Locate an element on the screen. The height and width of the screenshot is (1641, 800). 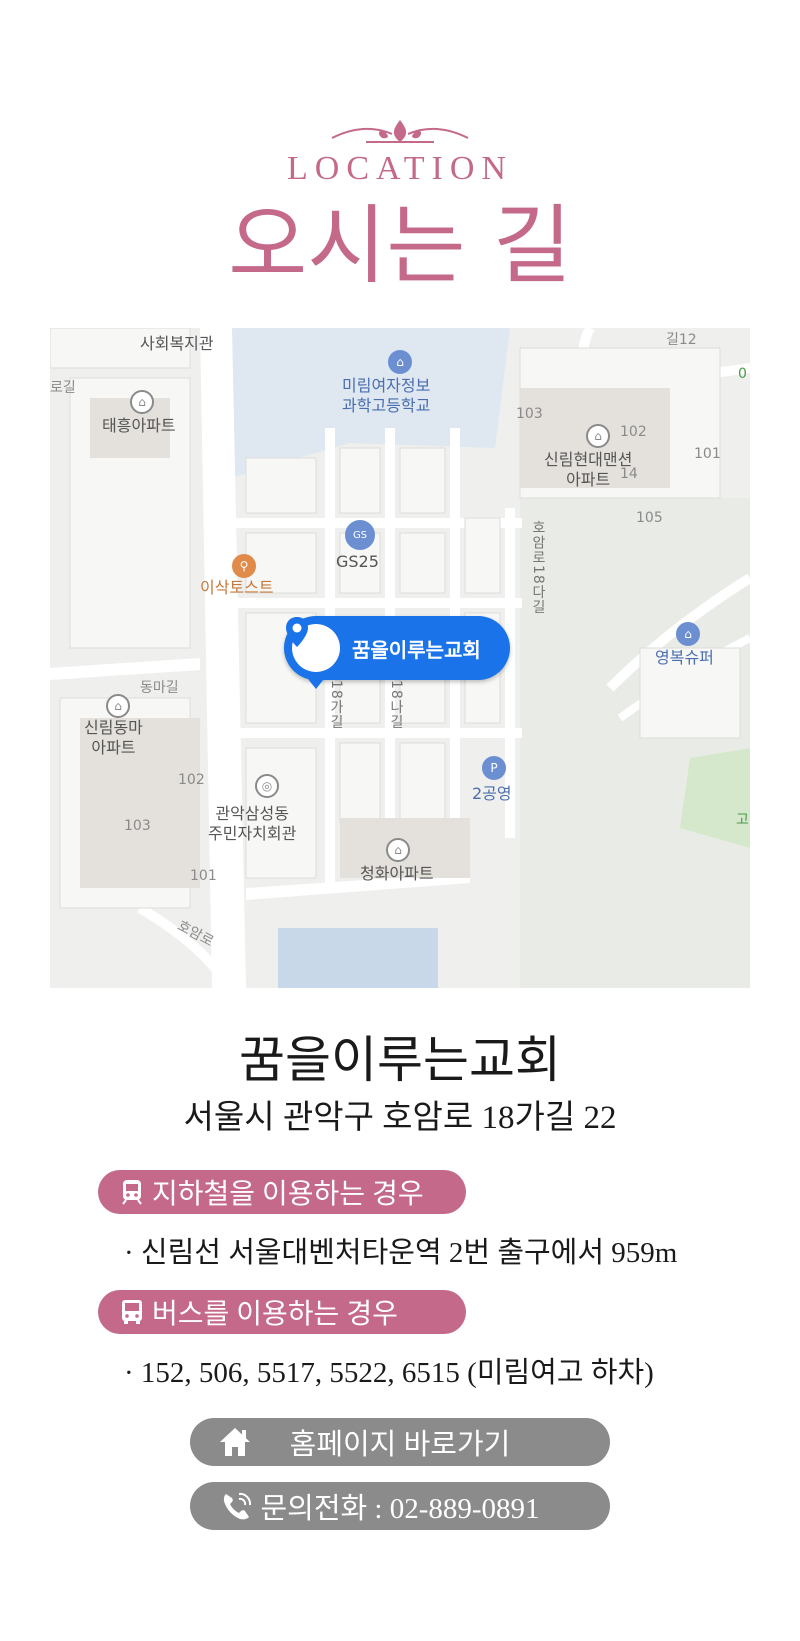
location-label: LOCATION is located at coordinates (400, 168).